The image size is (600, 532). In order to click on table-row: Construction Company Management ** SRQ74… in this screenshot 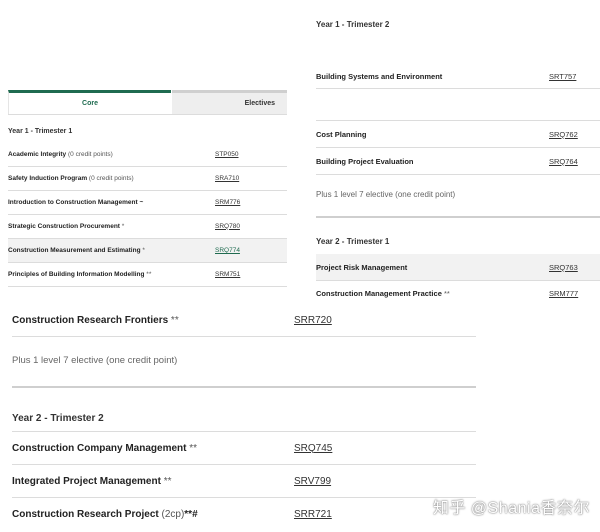, I will do `click(244, 448)`.